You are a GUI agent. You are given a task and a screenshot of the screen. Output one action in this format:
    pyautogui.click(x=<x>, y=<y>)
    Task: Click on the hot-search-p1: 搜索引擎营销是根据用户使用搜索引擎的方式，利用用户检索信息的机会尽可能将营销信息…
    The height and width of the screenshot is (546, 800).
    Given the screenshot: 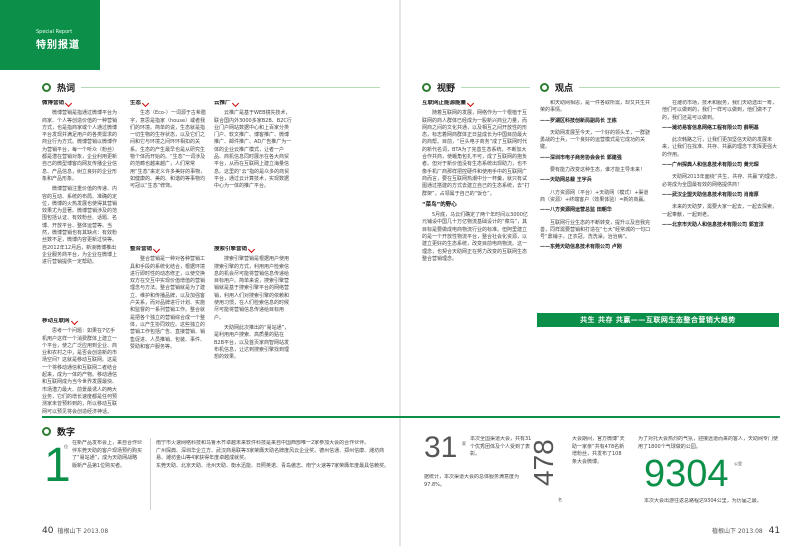 What is the action you would take?
    pyautogui.click(x=252, y=288)
    